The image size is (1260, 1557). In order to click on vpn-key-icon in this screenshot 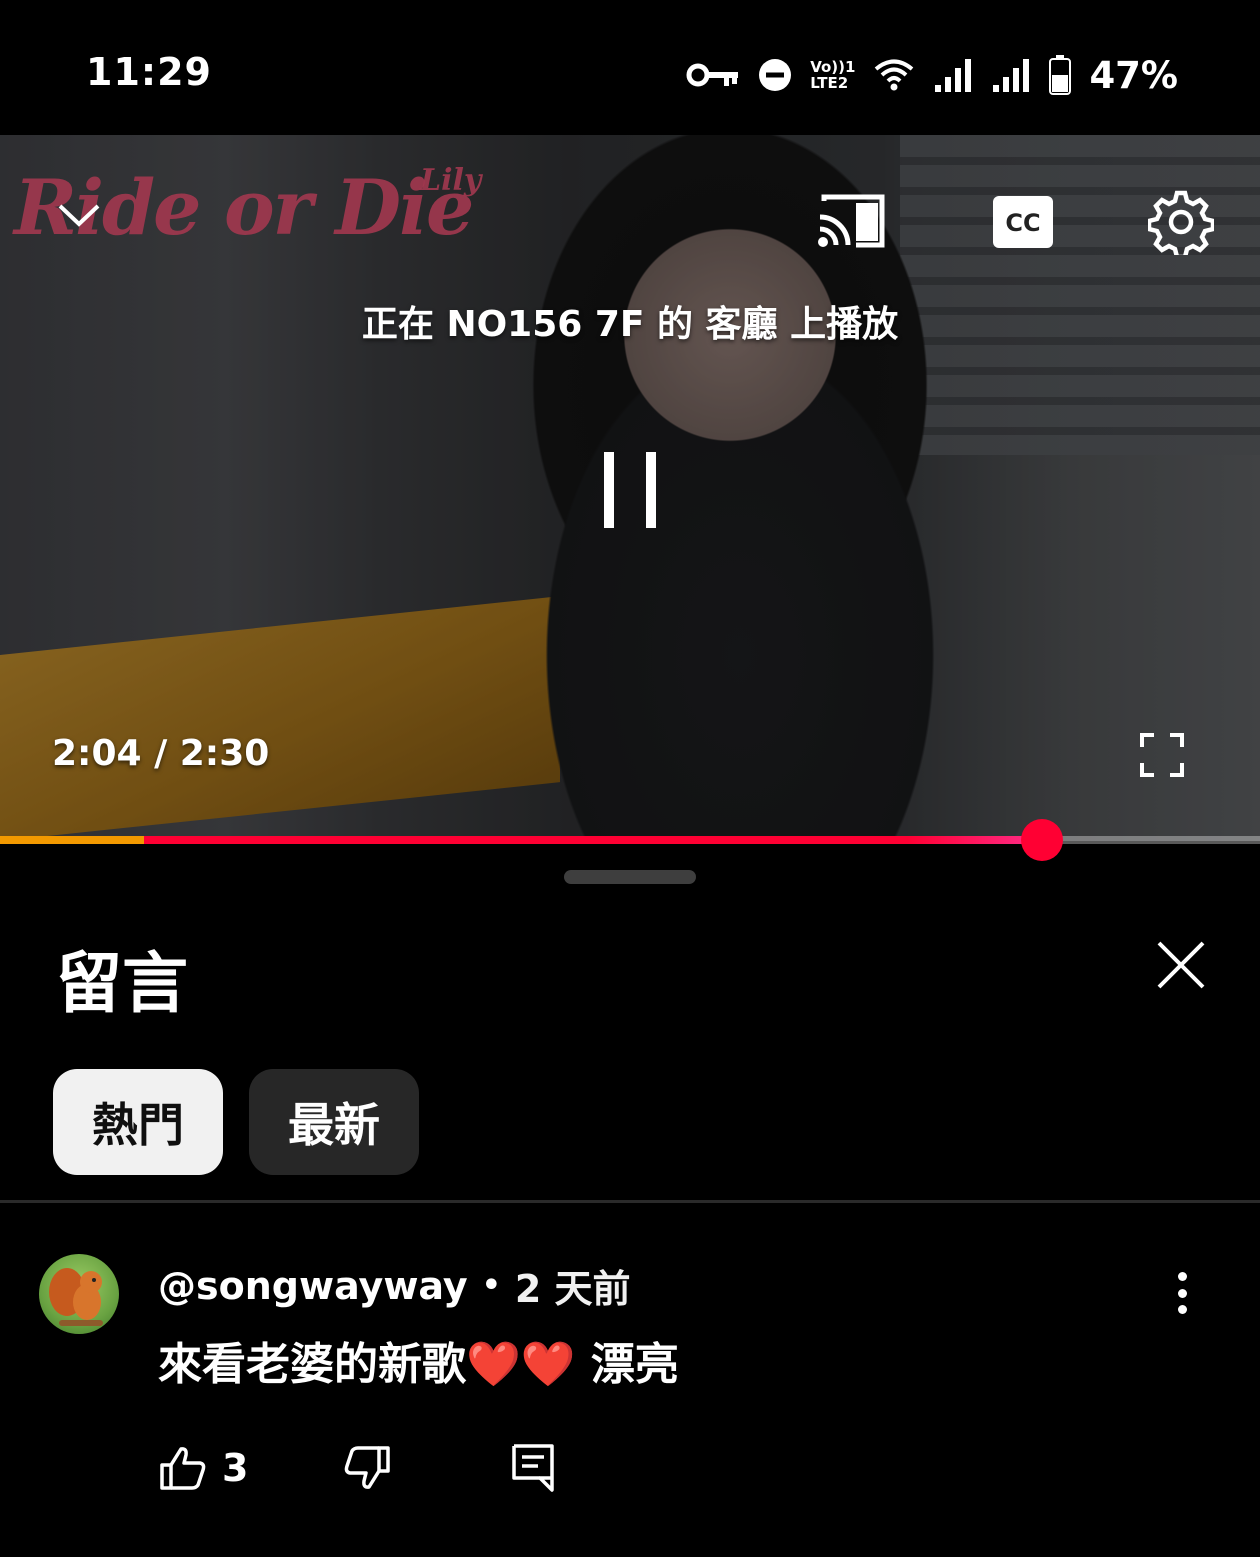, I will do `click(713, 75)`.